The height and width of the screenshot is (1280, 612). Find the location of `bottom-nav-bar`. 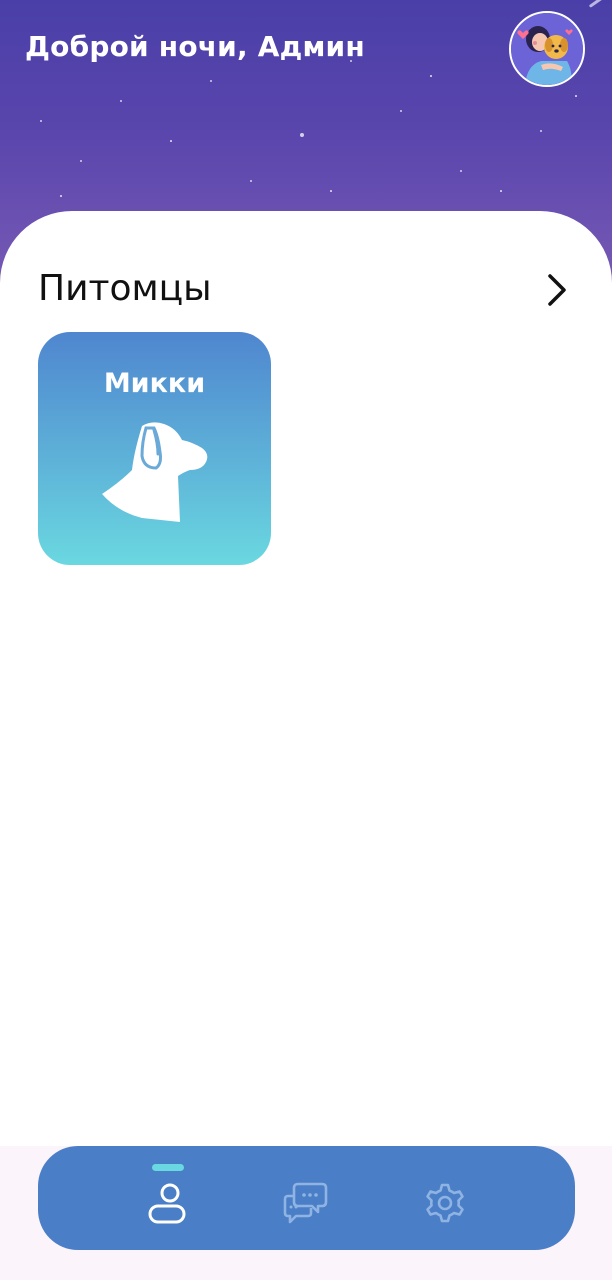

bottom-nav-bar is located at coordinates (306, 1198).